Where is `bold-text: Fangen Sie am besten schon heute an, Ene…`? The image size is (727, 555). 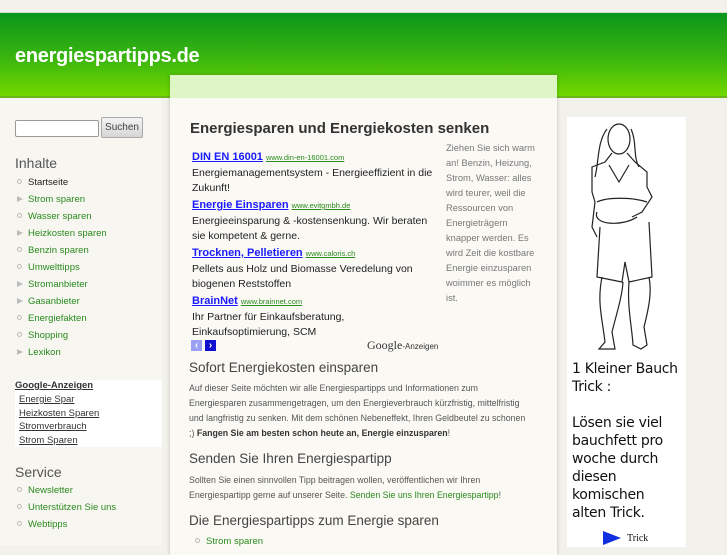 bold-text: Fangen Sie am besten schon heute an, Ene… is located at coordinates (322, 433).